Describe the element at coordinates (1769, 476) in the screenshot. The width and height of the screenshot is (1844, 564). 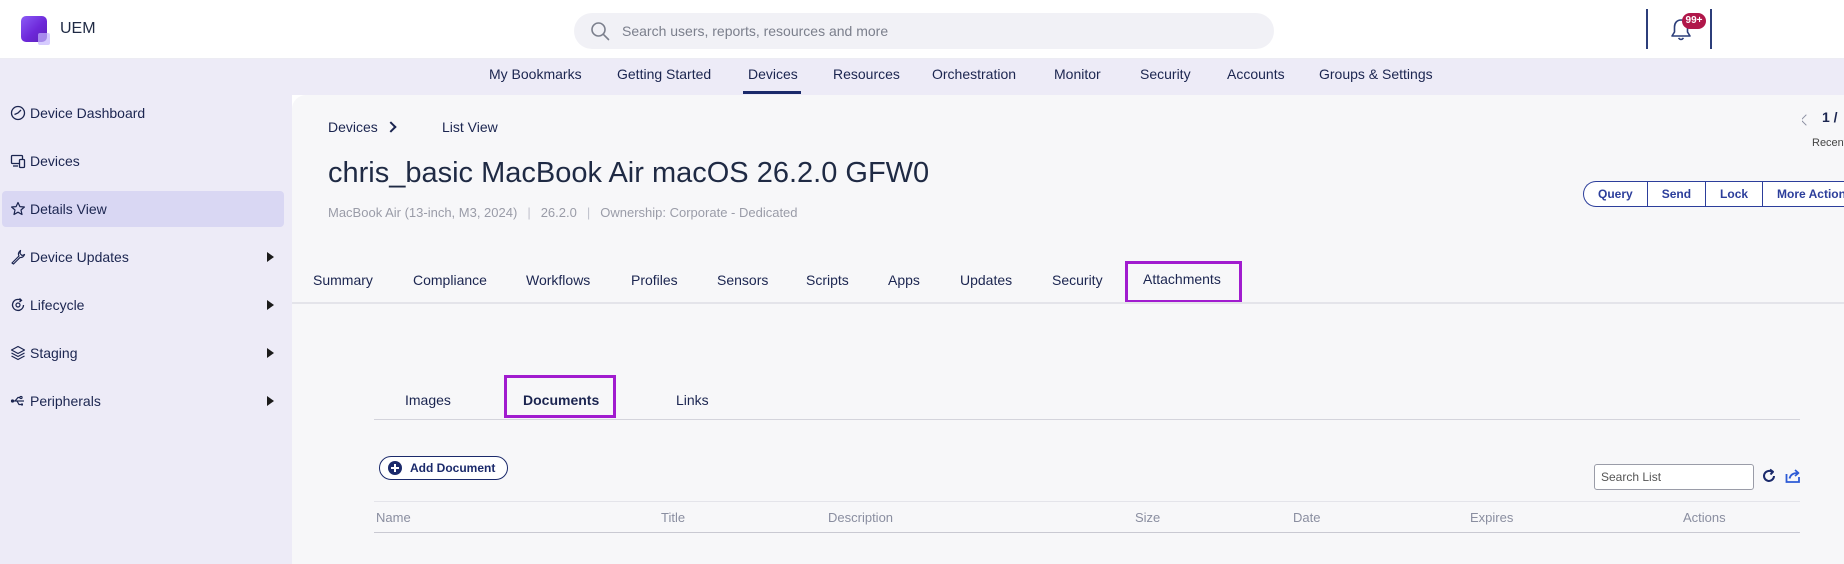
I see `refresh-icon` at that location.